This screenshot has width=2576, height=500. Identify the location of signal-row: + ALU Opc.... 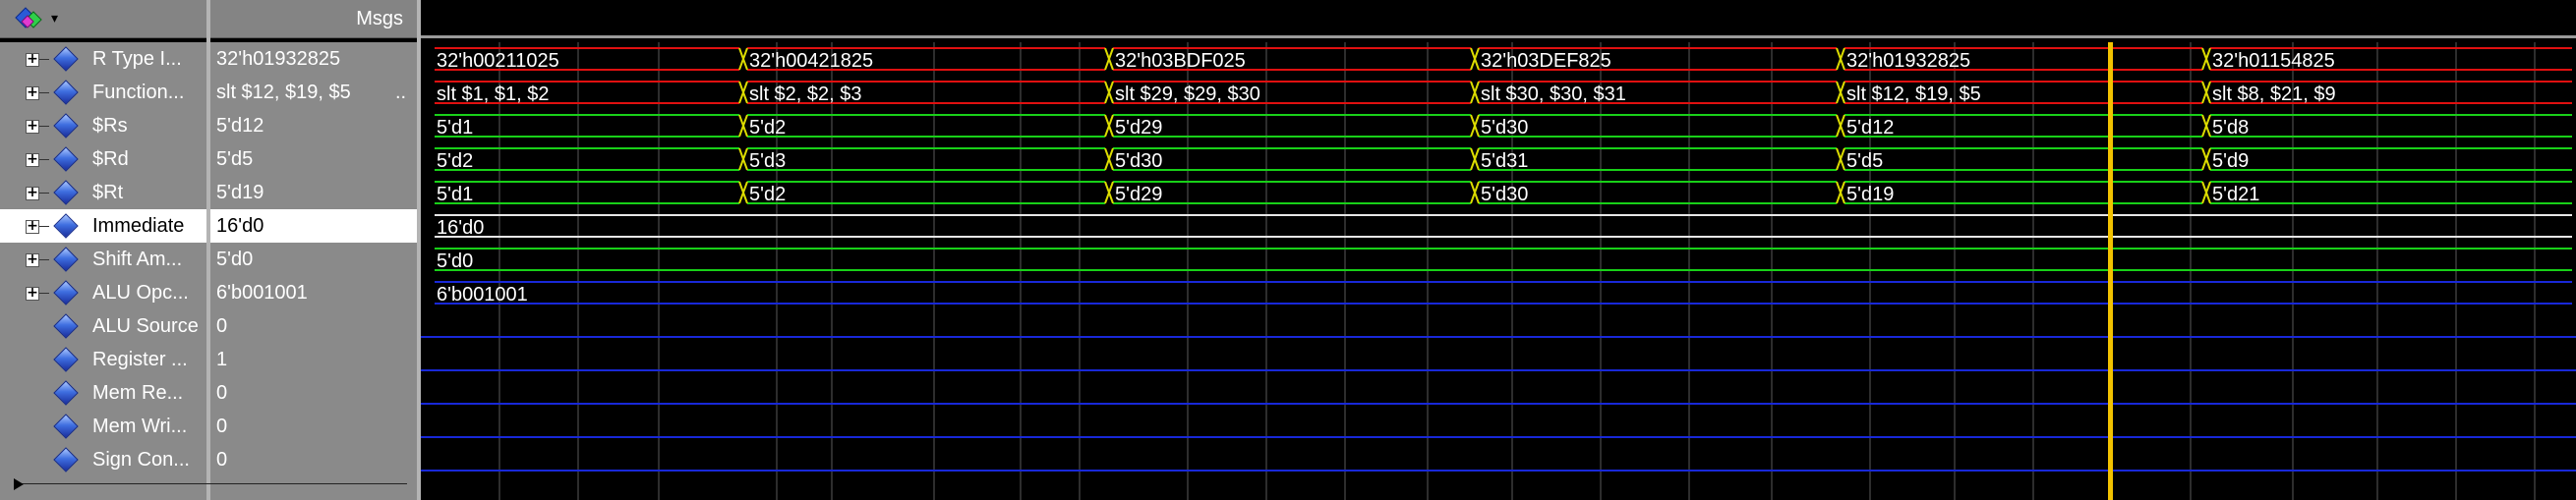
(103, 292).